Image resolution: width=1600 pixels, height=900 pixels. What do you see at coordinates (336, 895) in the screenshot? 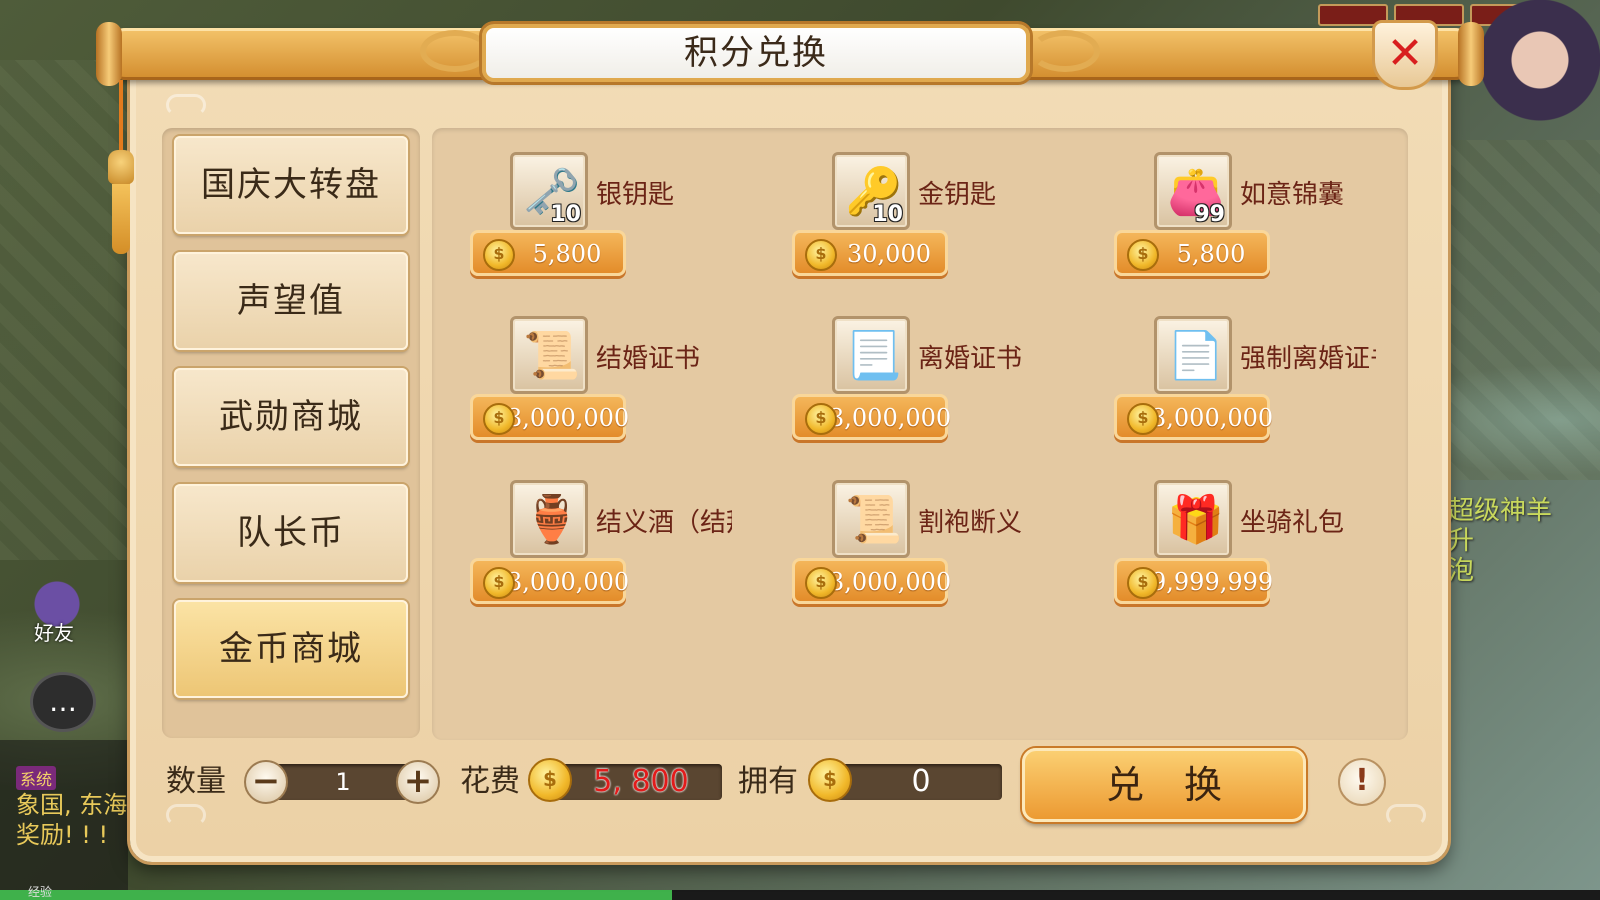
I see `experience-fill` at bounding box center [336, 895].